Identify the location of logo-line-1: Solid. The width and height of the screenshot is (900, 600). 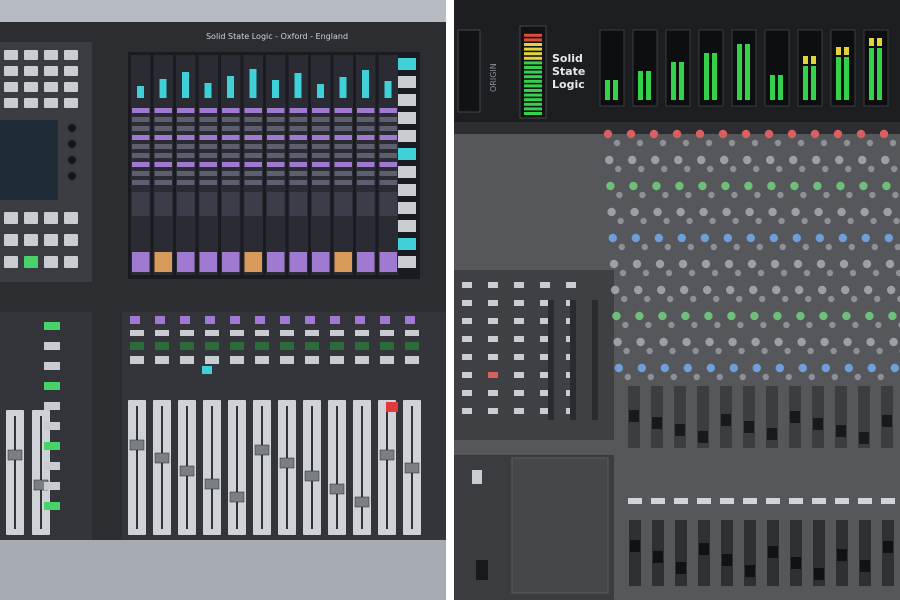
(567, 58).